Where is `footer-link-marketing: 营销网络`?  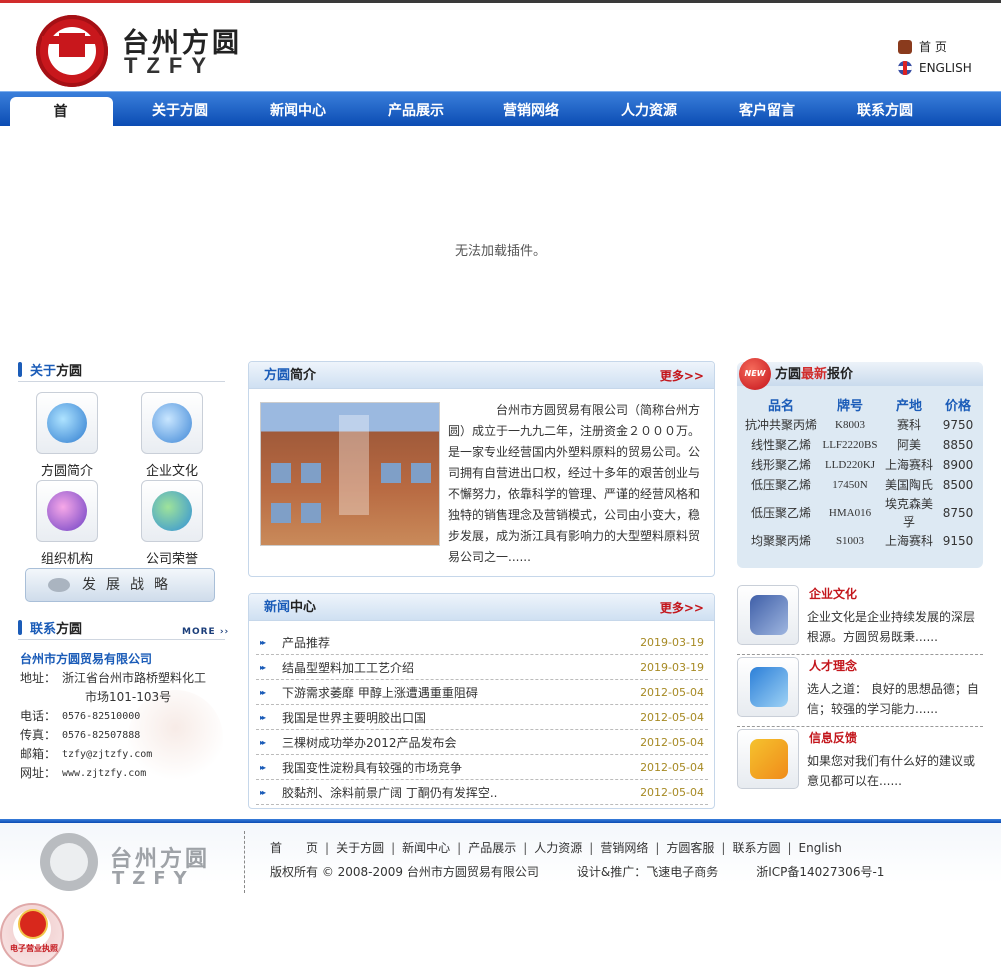
footer-link-marketing: 营销网络 is located at coordinates (624, 848).